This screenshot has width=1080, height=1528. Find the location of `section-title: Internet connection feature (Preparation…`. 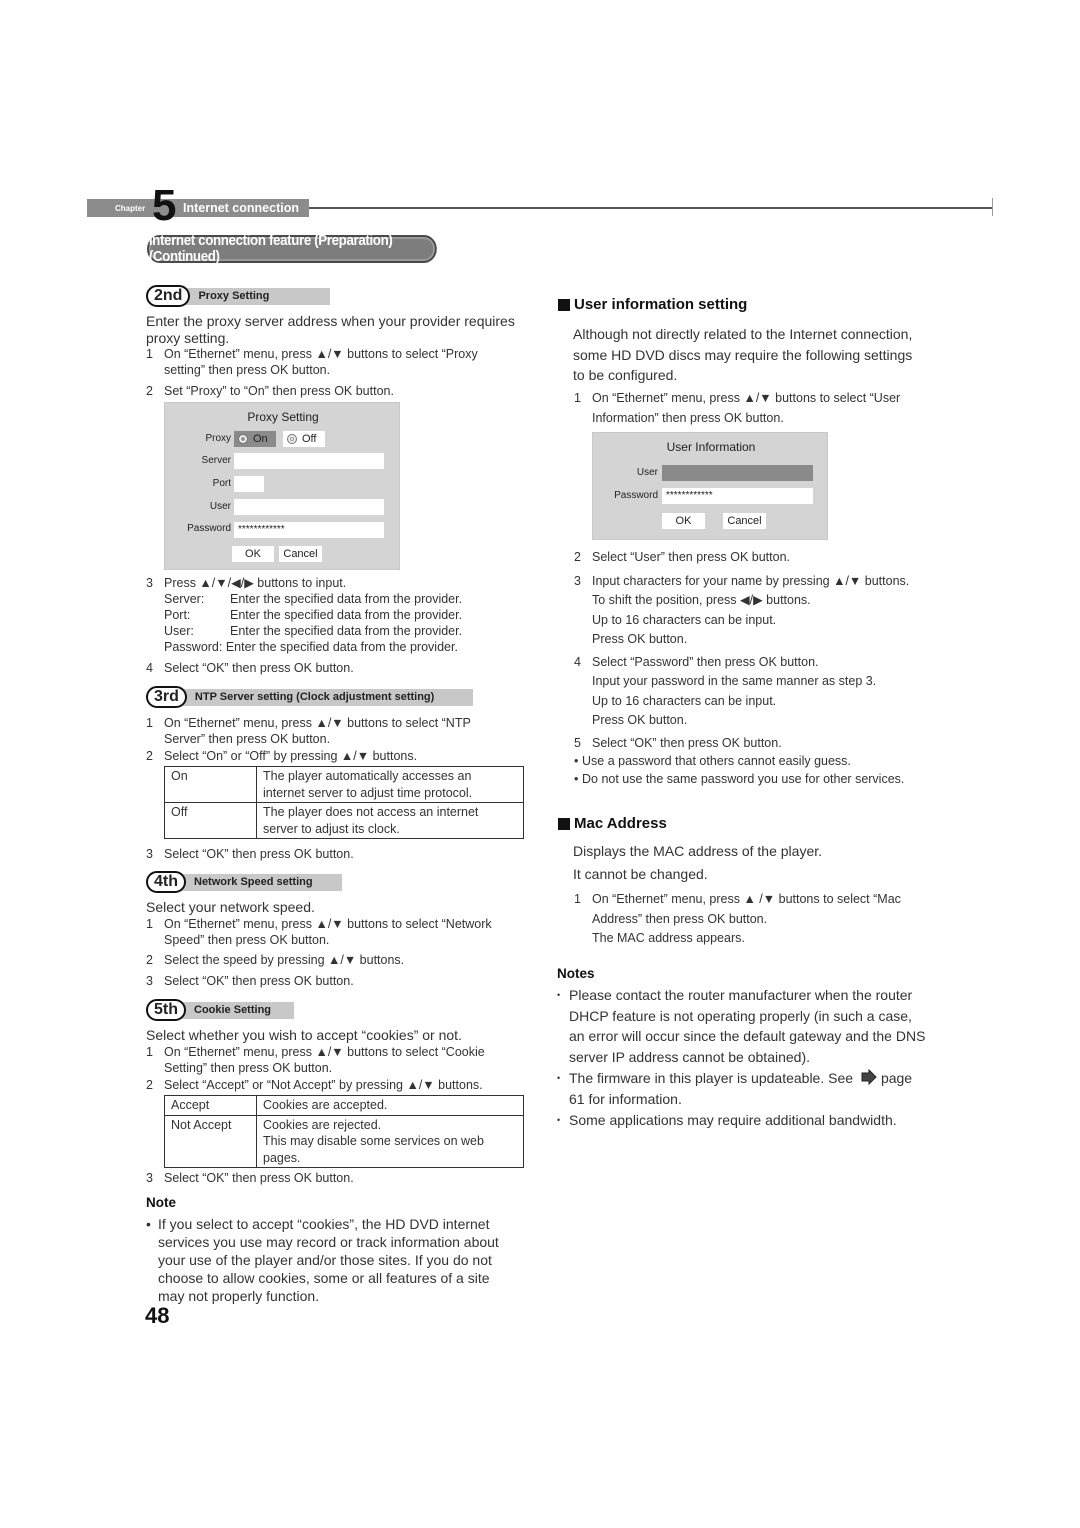

section-title: Internet connection feature (Preparation… is located at coordinates (292, 249).